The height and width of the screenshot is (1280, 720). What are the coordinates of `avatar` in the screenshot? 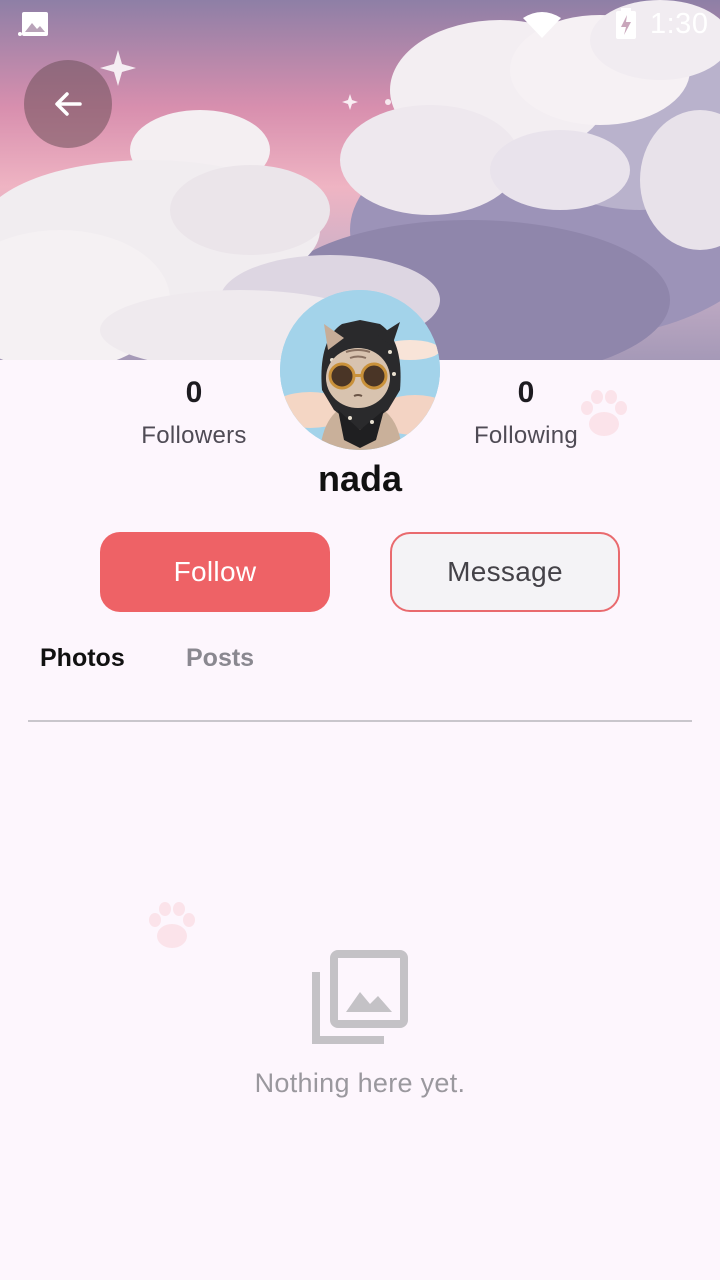 It's located at (360, 370).